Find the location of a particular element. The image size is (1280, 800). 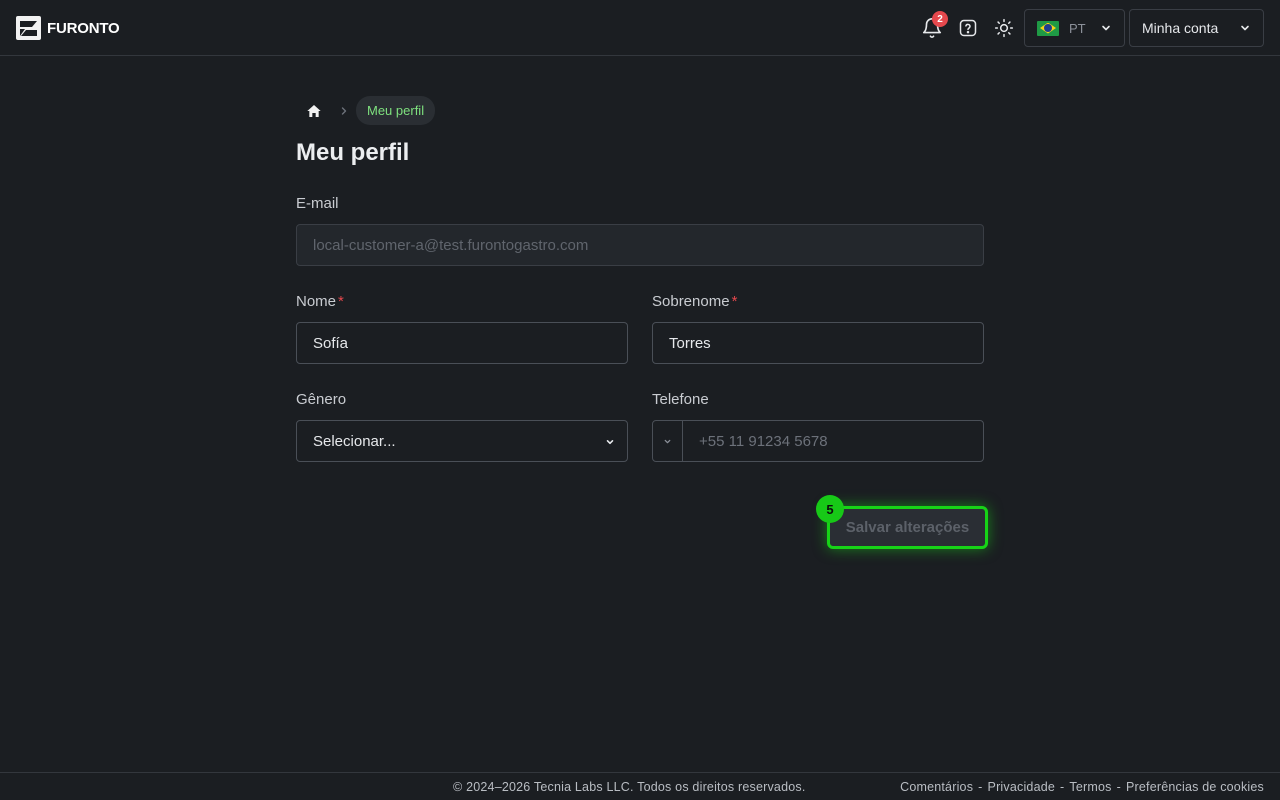

phone-field: +55 11 91234 5678 is located at coordinates (818, 441).